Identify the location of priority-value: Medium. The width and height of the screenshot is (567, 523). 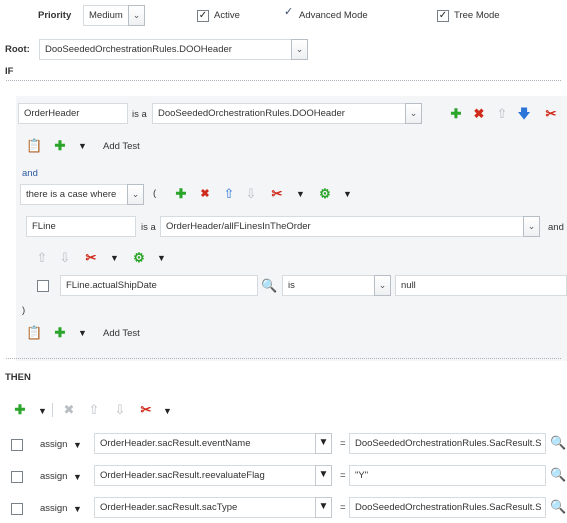
(106, 15).